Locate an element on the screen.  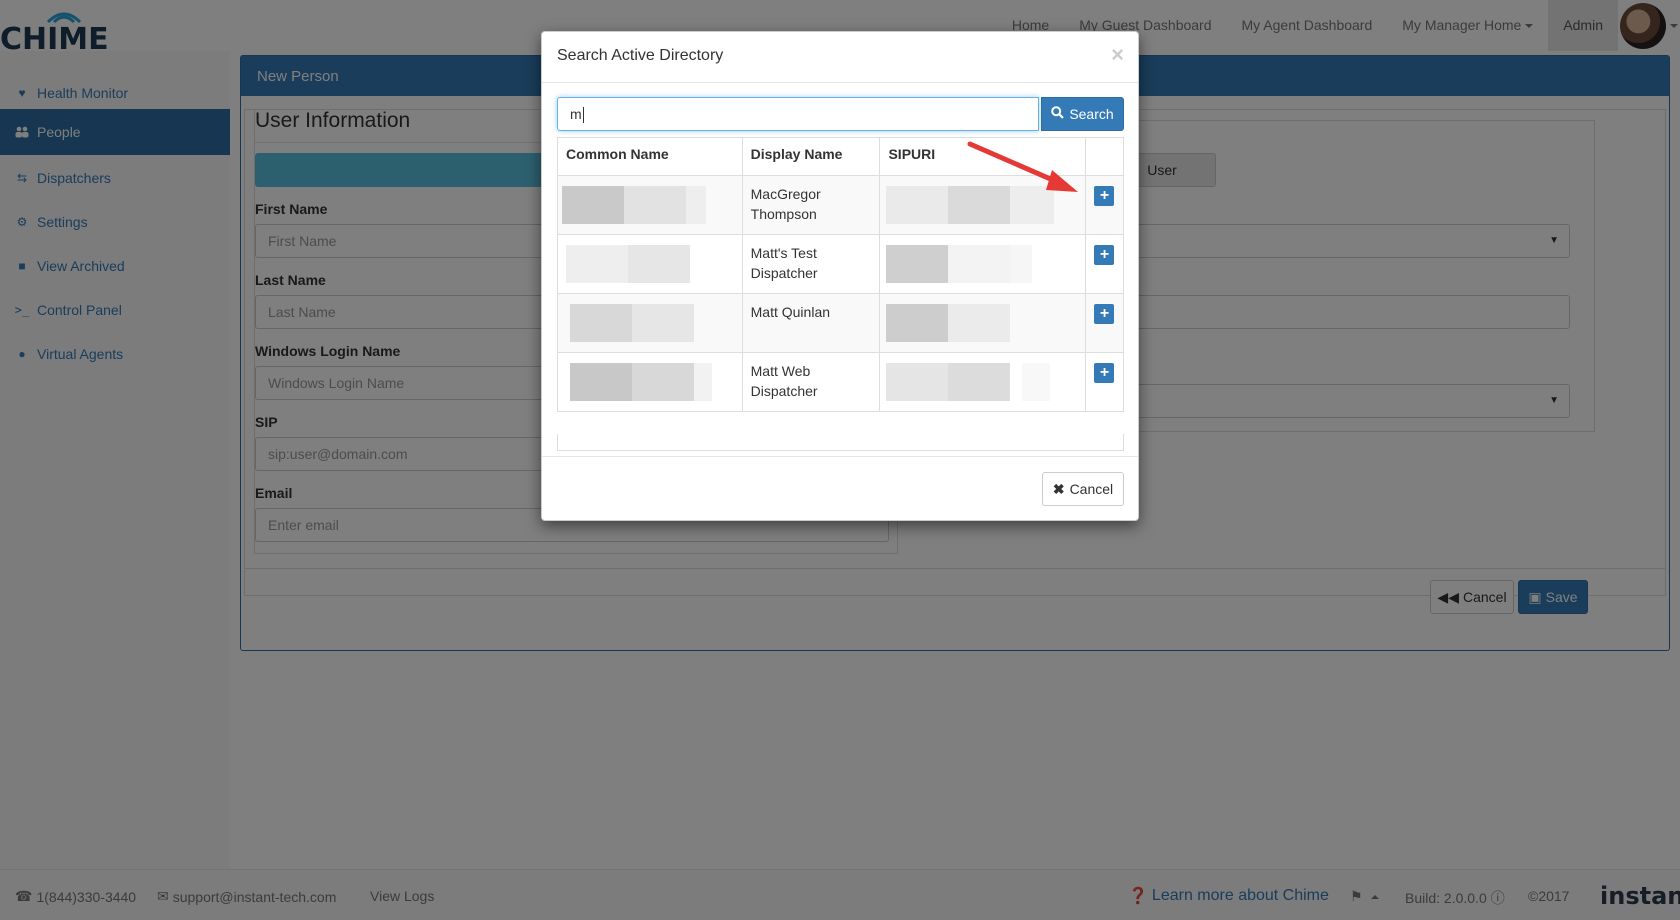
modal-cancel-label: Cancel is located at coordinates (1091, 489).